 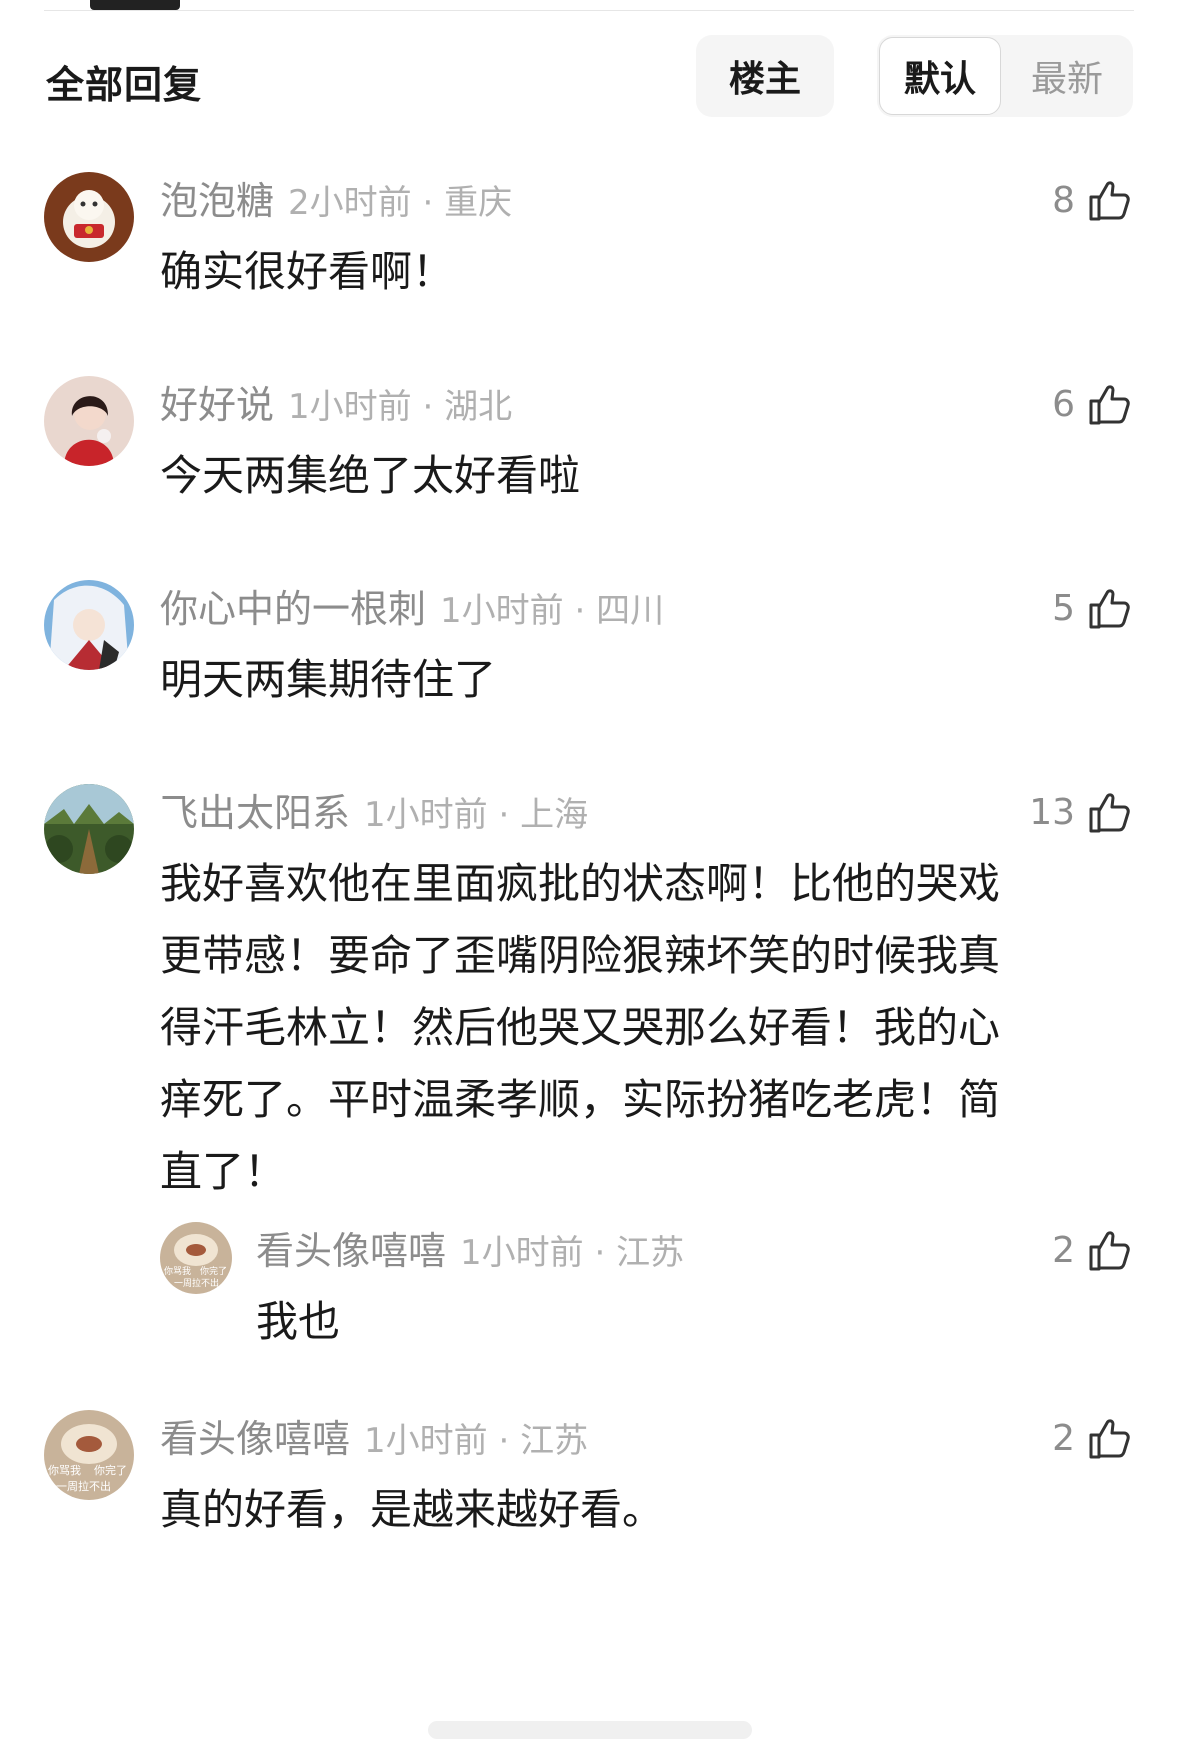 I want to click on timestamp: 2小时前, so click(x=350, y=203).